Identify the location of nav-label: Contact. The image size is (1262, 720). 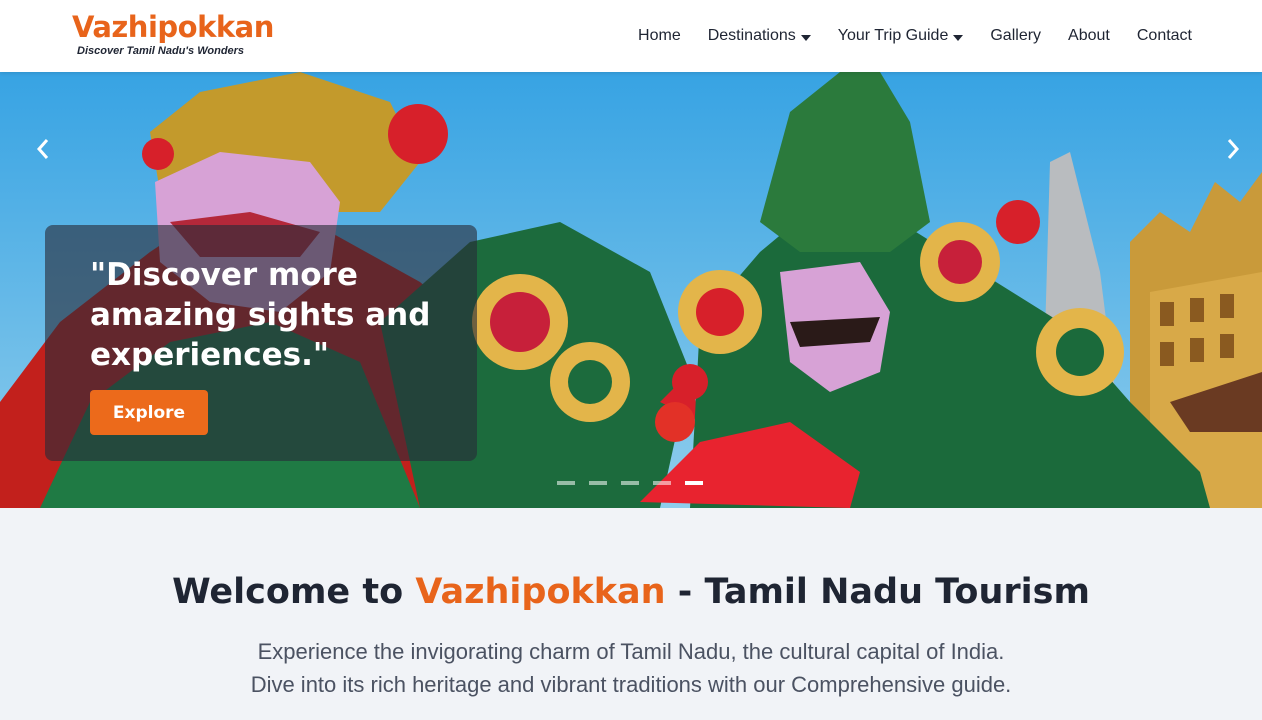
(1164, 35).